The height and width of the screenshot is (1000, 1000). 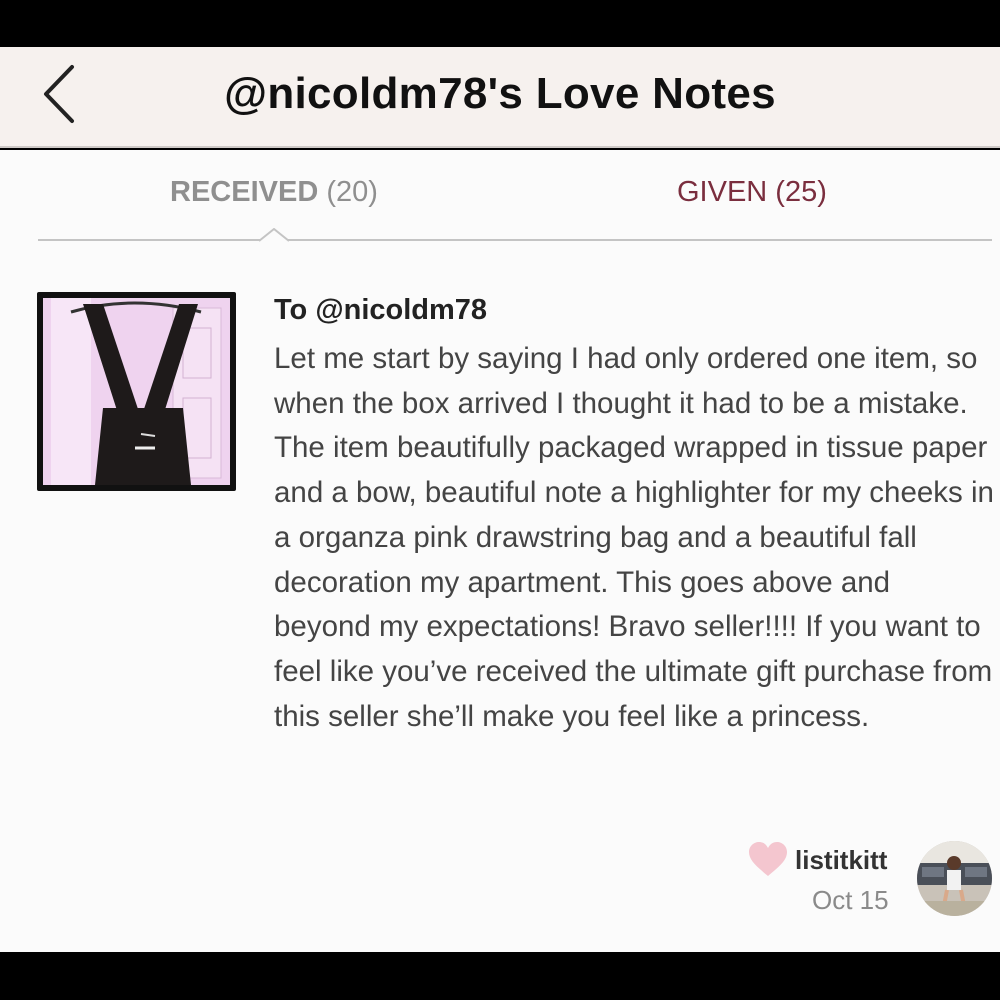 What do you see at coordinates (274, 235) in the screenshot?
I see `active-tab-indicator` at bounding box center [274, 235].